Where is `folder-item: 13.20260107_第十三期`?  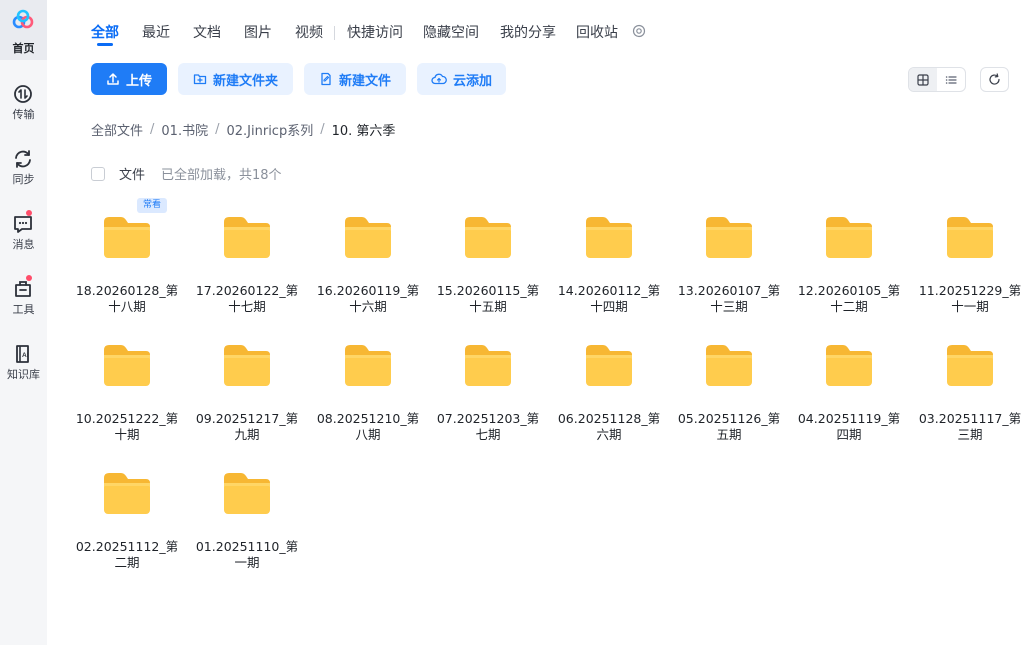 folder-item: 13.20260107_第十三期 is located at coordinates (729, 262).